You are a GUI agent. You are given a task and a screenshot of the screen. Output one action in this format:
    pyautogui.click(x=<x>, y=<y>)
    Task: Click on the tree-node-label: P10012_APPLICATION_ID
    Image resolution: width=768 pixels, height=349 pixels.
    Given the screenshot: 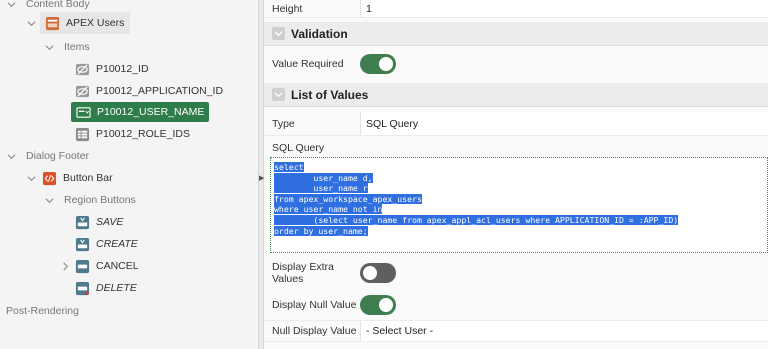 What is the action you would take?
    pyautogui.click(x=160, y=91)
    